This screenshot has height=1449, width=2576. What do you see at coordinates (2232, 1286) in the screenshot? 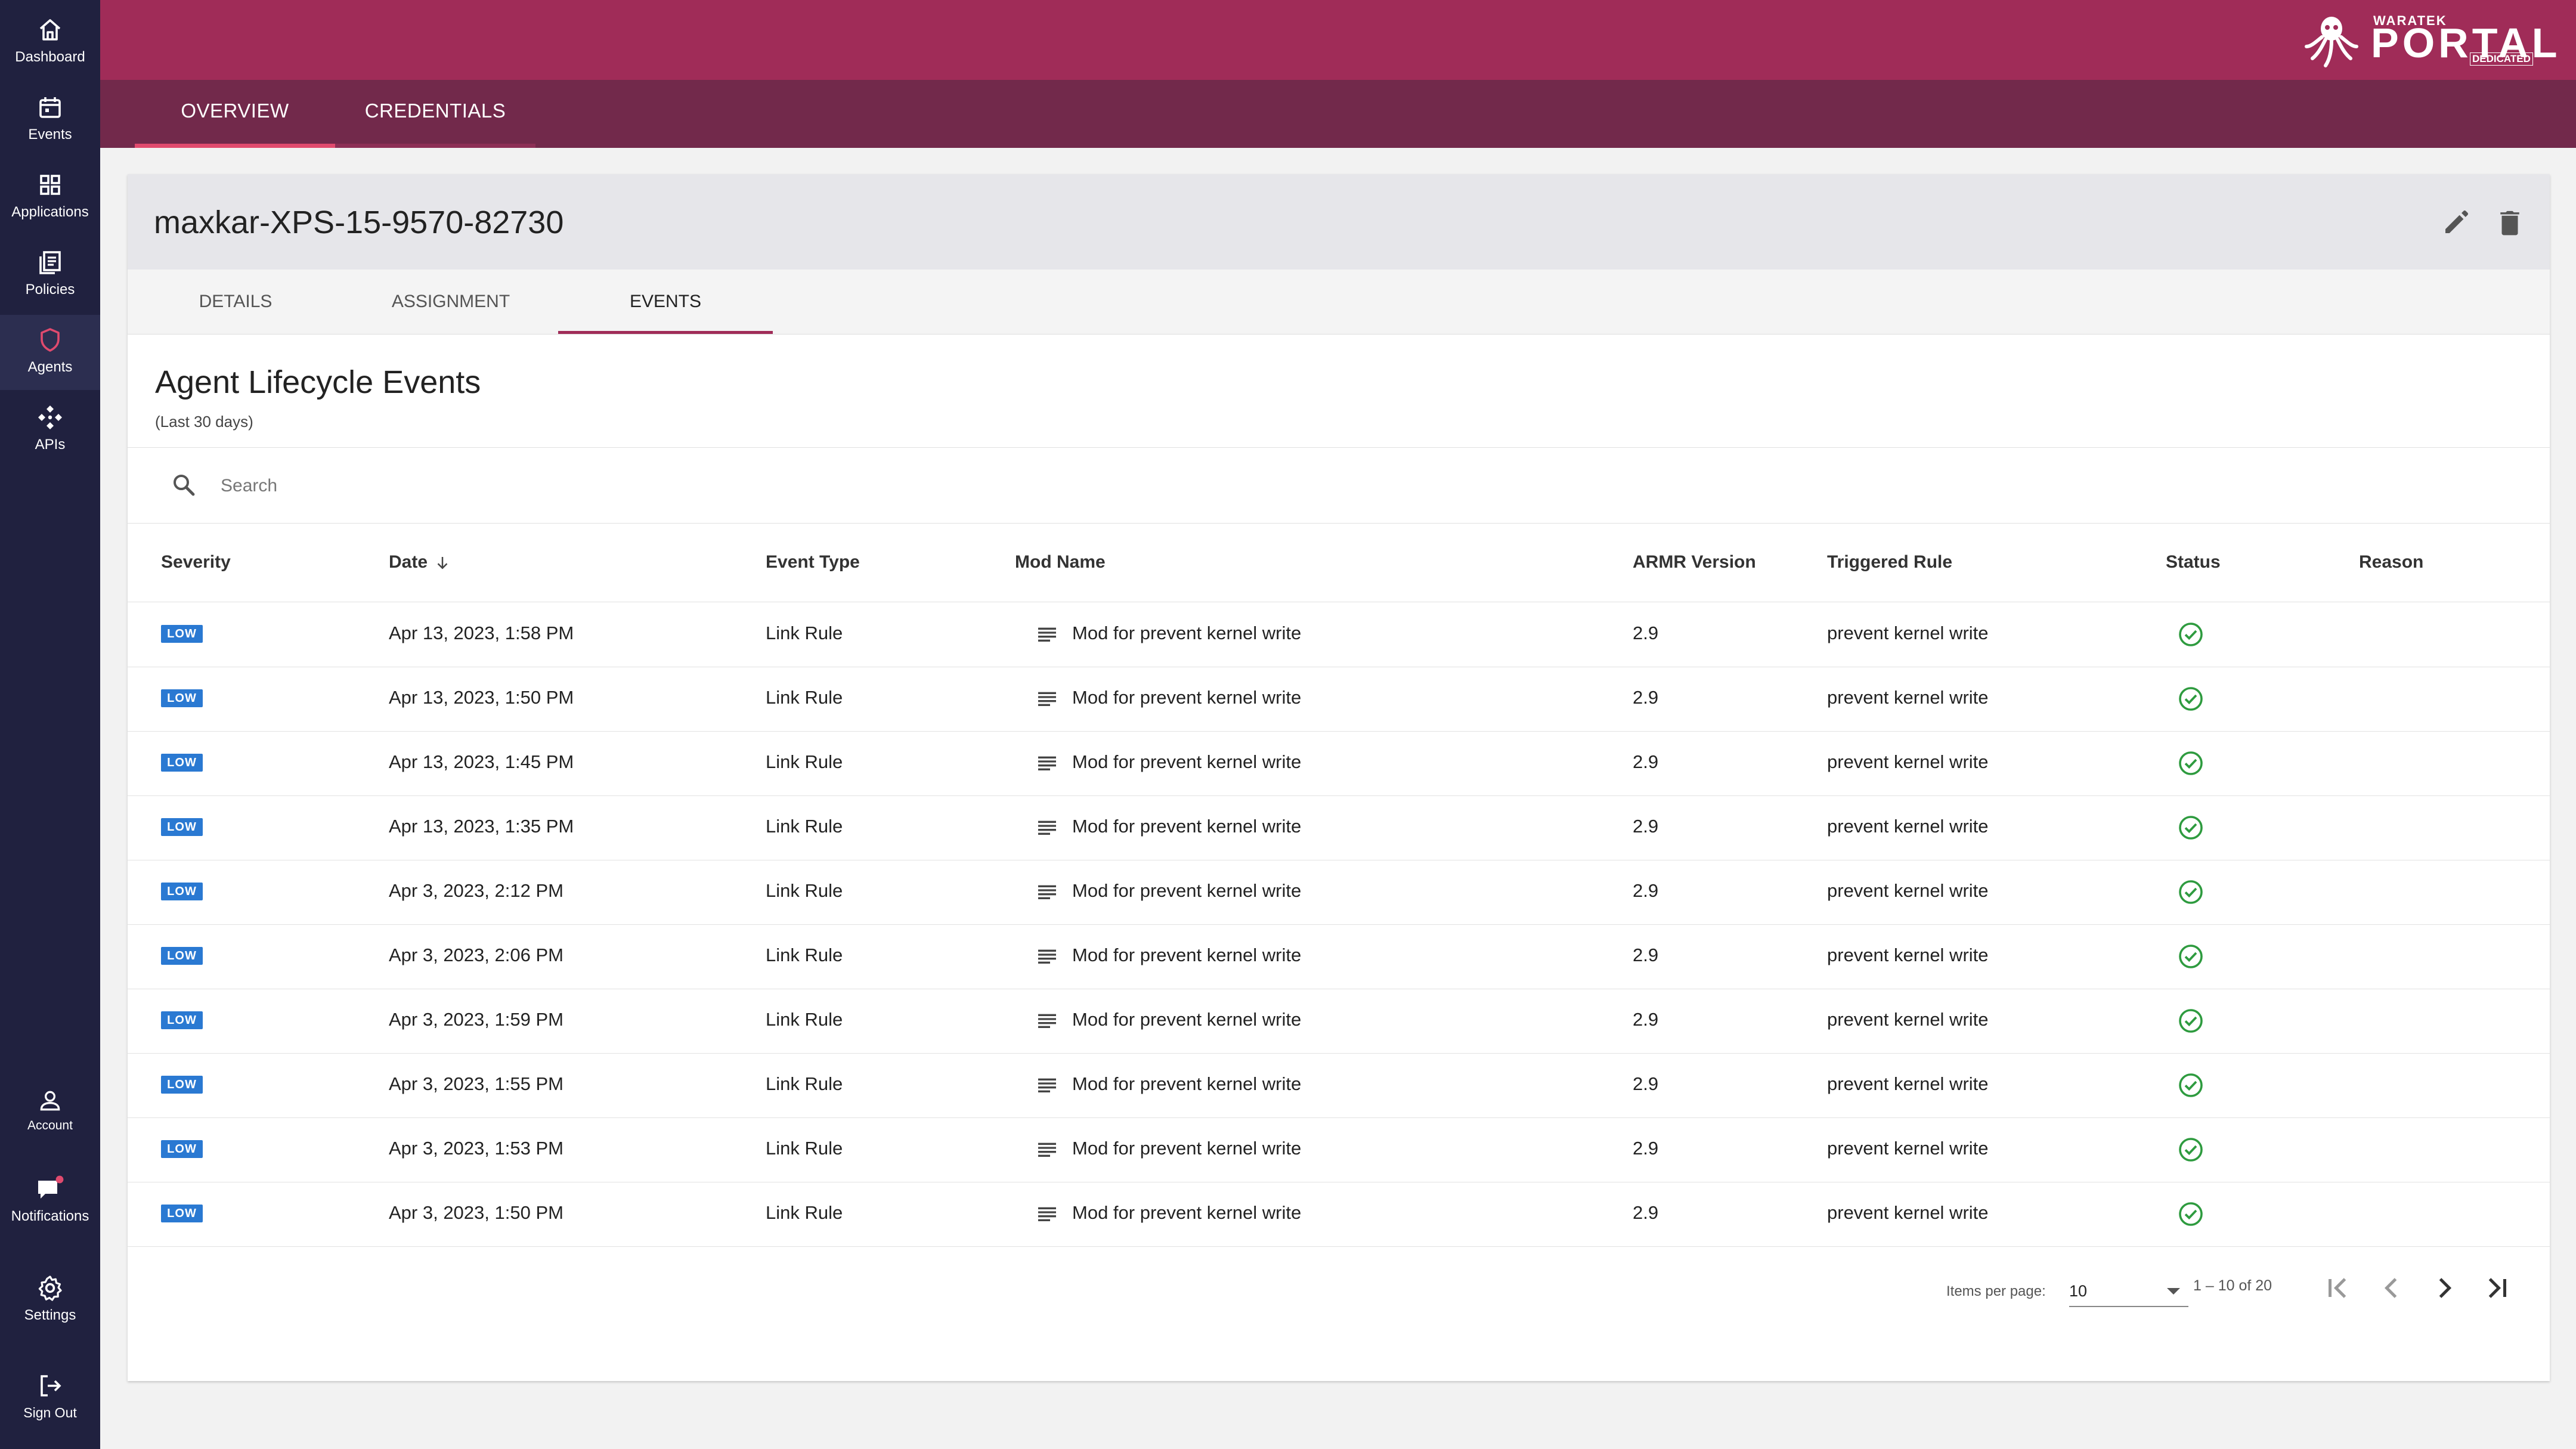
I see `page-range: 1 – 10 of 20` at bounding box center [2232, 1286].